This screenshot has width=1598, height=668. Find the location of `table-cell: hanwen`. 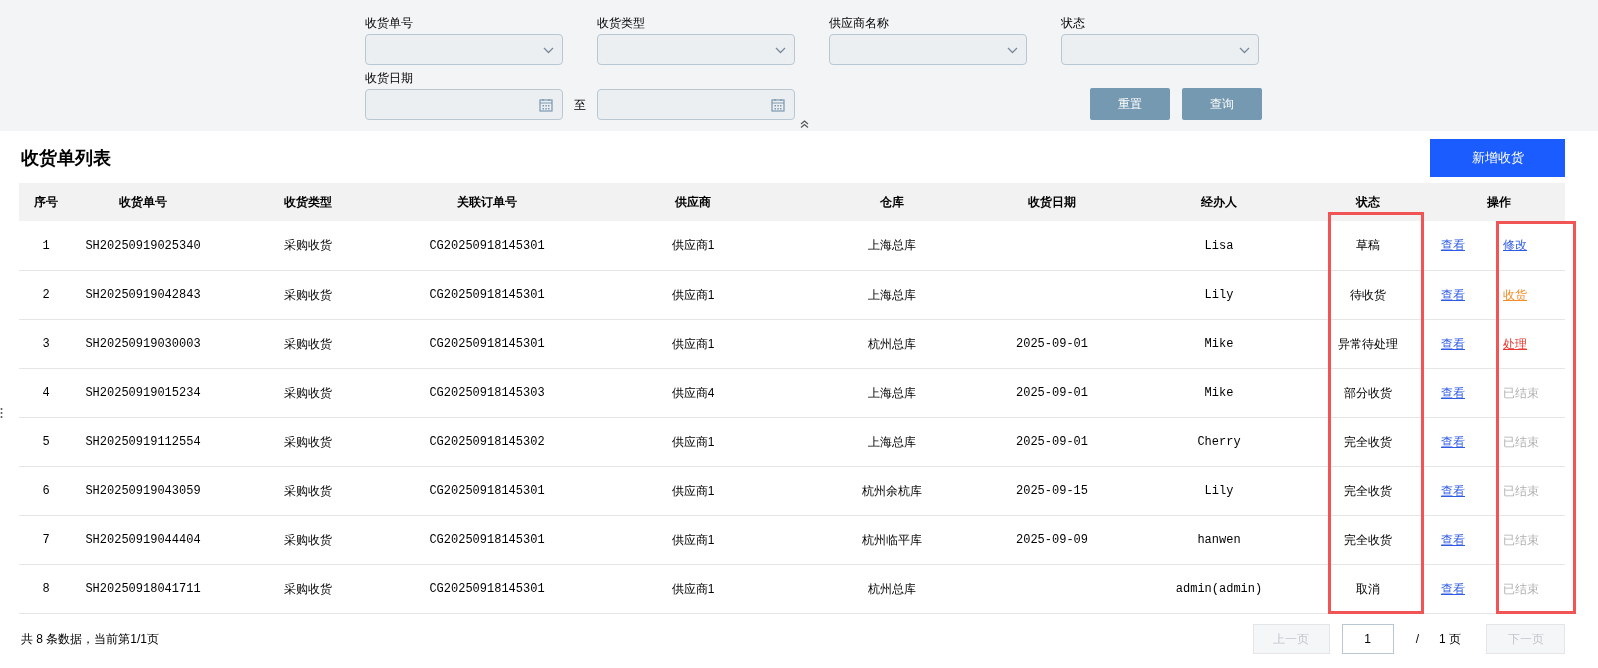

table-cell: hanwen is located at coordinates (1219, 540).